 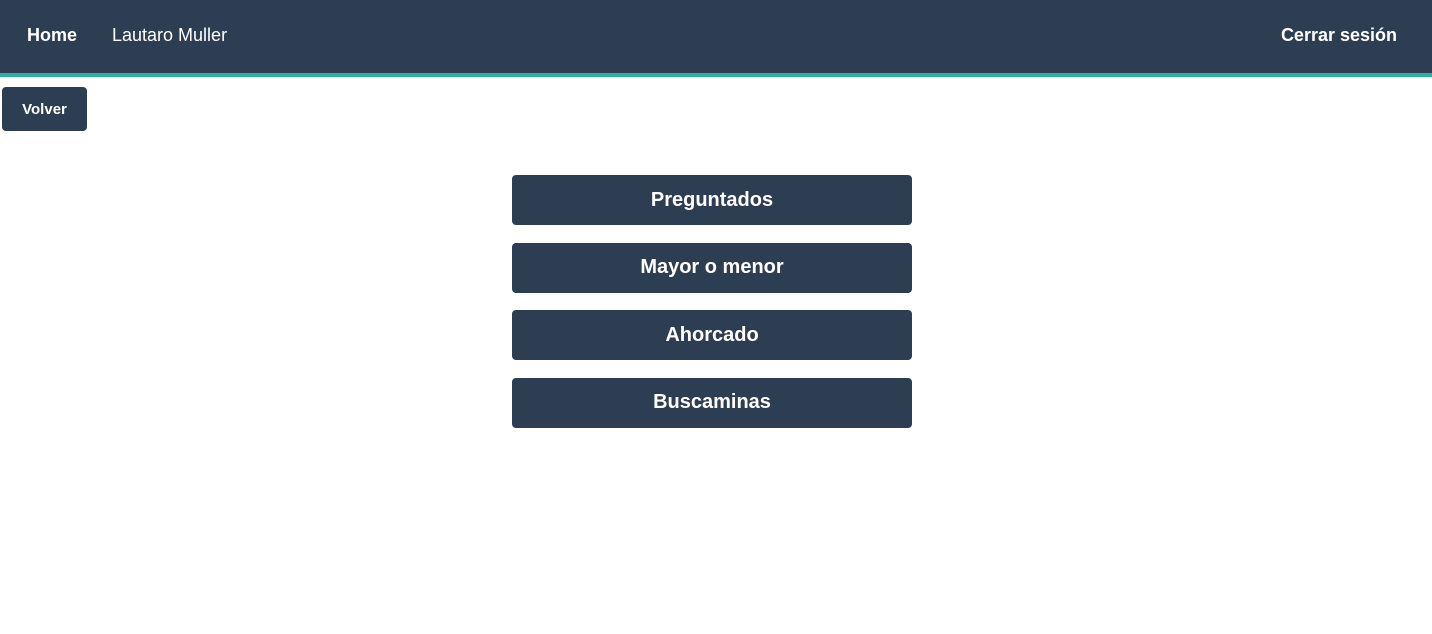 What do you see at coordinates (44, 109) in the screenshot?
I see `back-button: Volver` at bounding box center [44, 109].